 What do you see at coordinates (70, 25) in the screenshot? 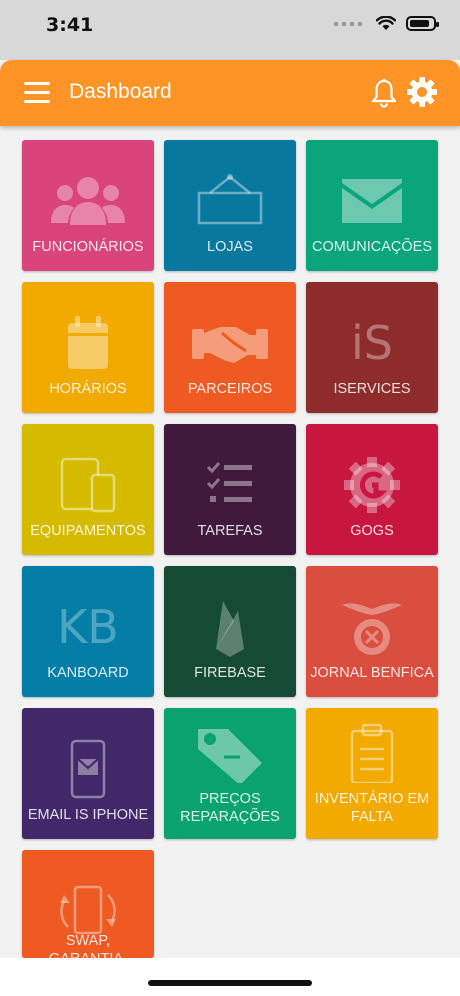
I see `status-time: 3:41` at bounding box center [70, 25].